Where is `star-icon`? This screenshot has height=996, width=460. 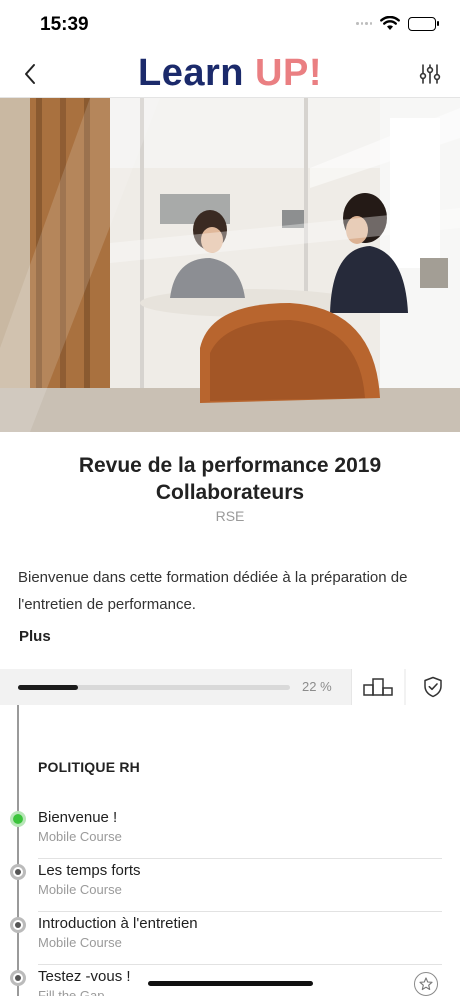
star-icon is located at coordinates (426, 984).